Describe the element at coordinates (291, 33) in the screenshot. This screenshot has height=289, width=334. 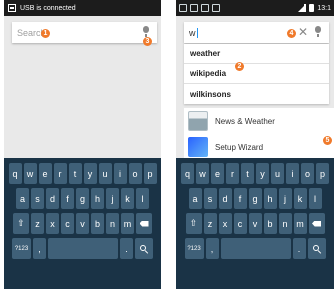
I see `callout-marker-4: 4` at that location.